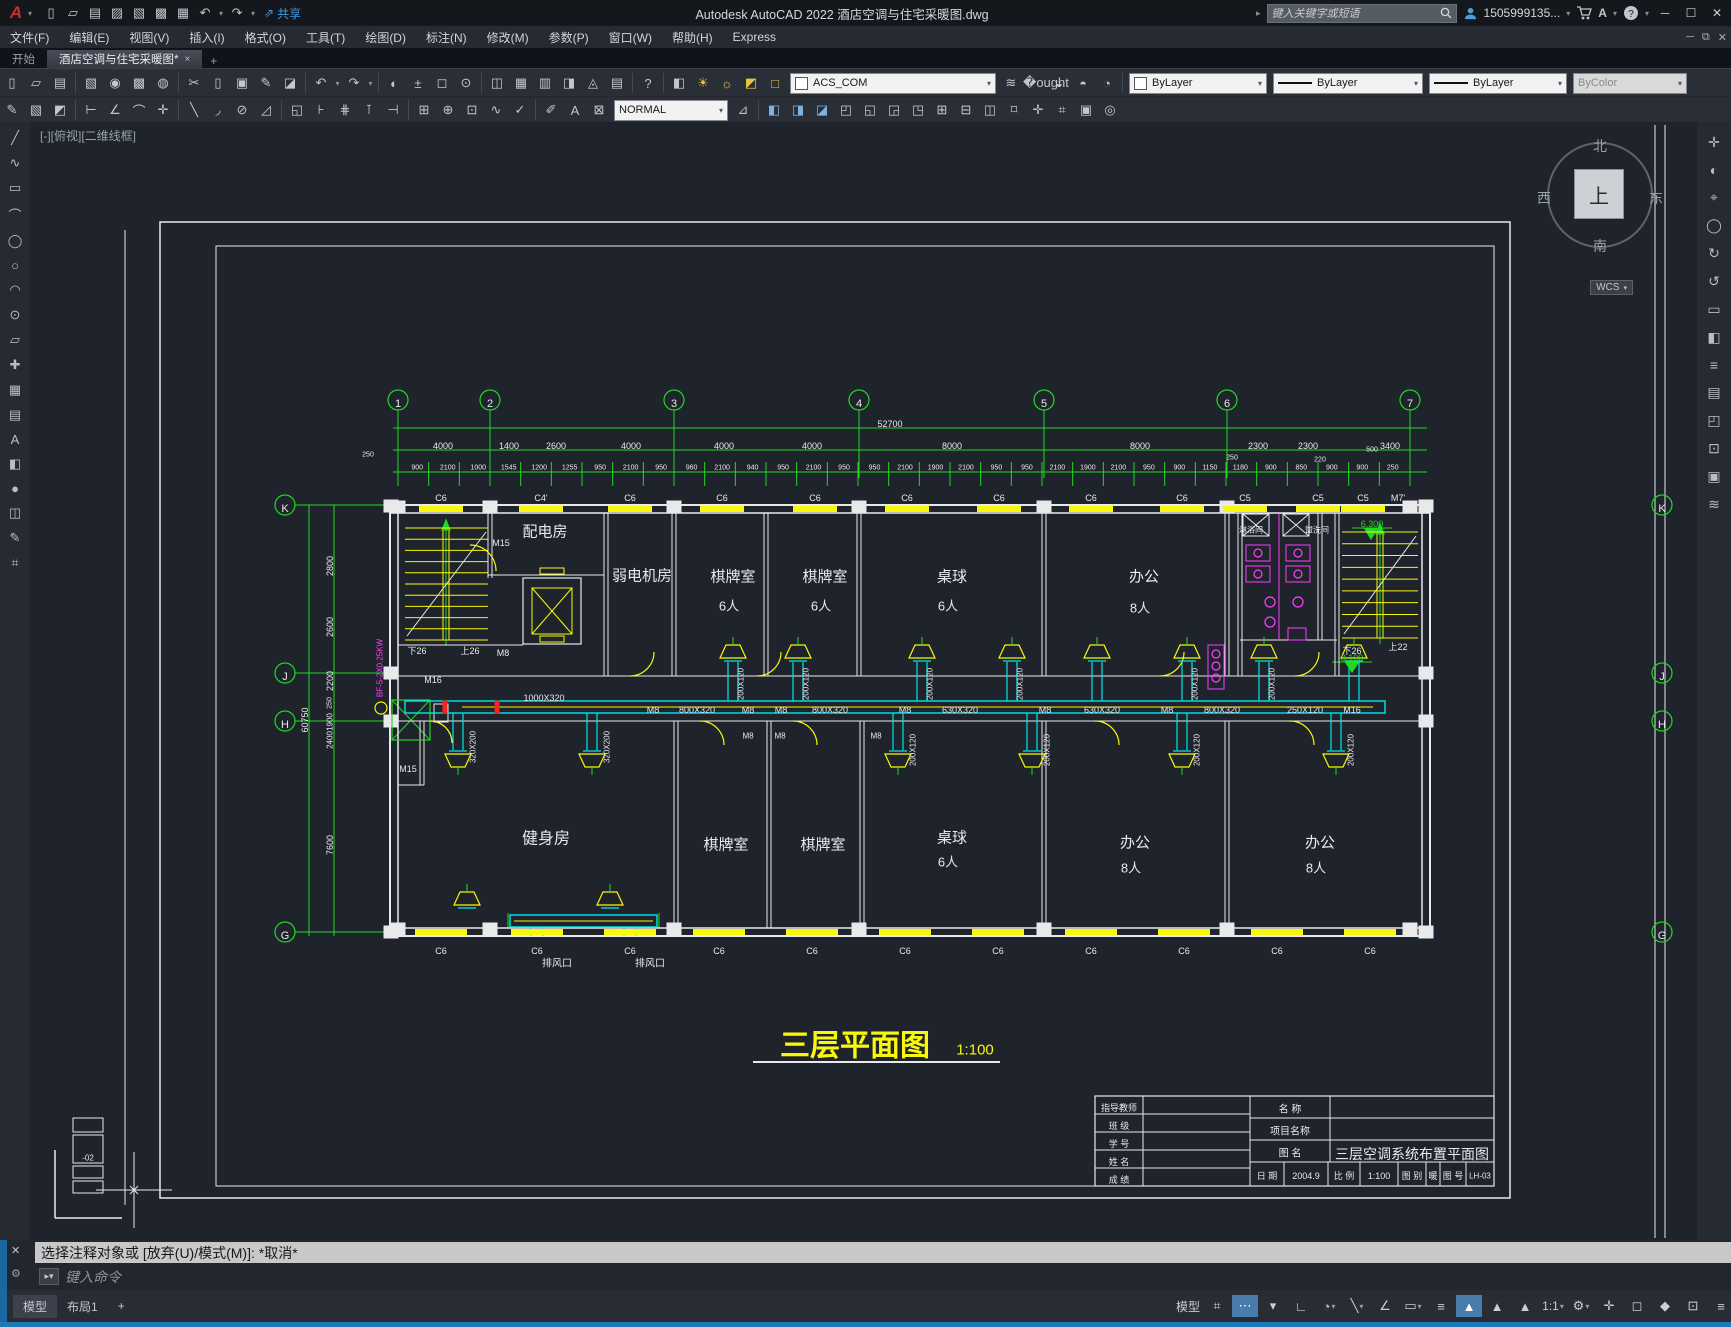  What do you see at coordinates (1584, 13) in the screenshot?
I see `cart-icon` at bounding box center [1584, 13].